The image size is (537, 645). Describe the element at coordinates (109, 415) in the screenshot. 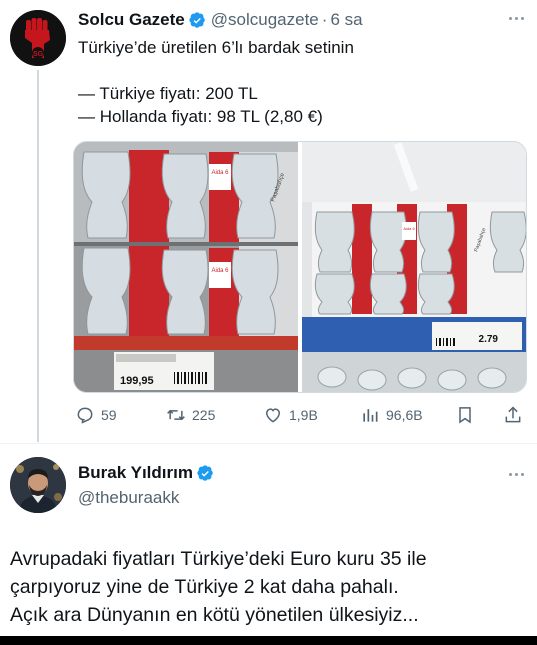

I see `reply-count: 59` at that location.